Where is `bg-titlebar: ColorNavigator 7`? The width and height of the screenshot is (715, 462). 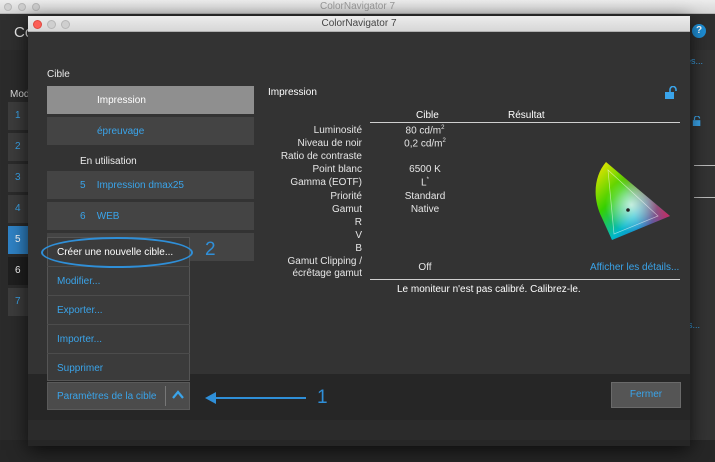
bg-titlebar: ColorNavigator 7 is located at coordinates (357, 7).